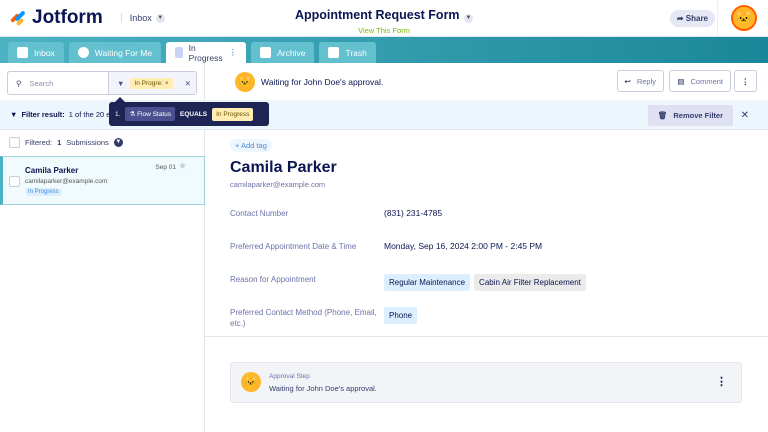 The height and width of the screenshot is (432, 768). What do you see at coordinates (43, 192) in the screenshot?
I see `status-badge: In Progress` at bounding box center [43, 192].